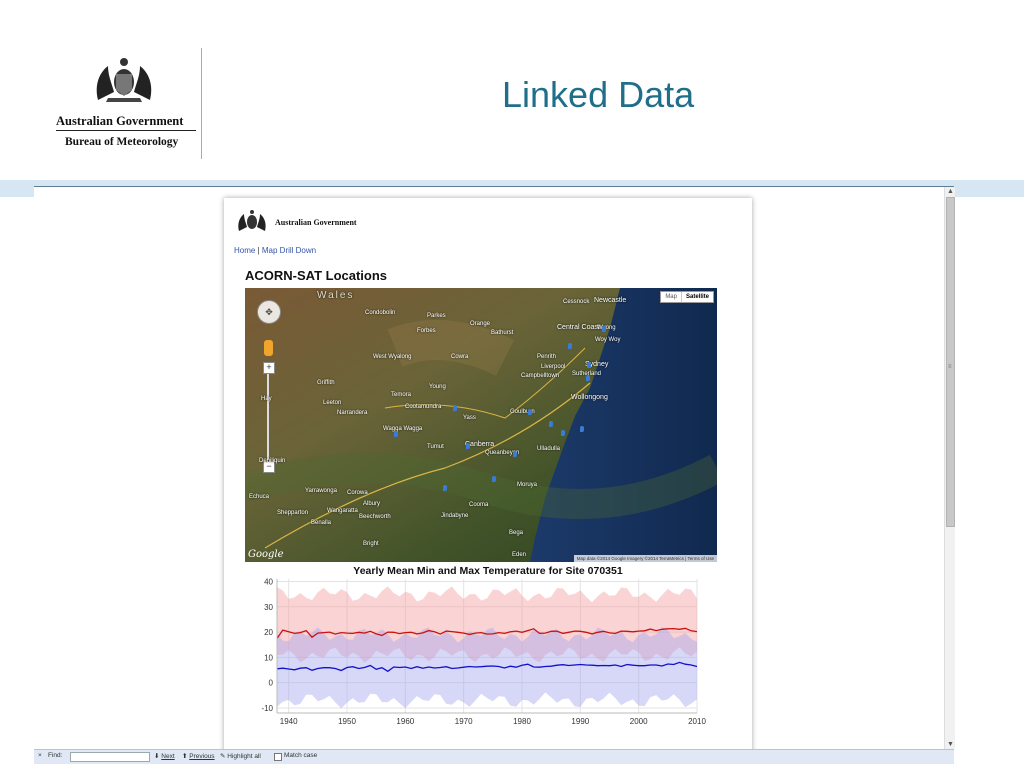 This screenshot has height=768, width=1024. Describe the element at coordinates (244, 250) in the screenshot. I see `home-link: Home` at that location.